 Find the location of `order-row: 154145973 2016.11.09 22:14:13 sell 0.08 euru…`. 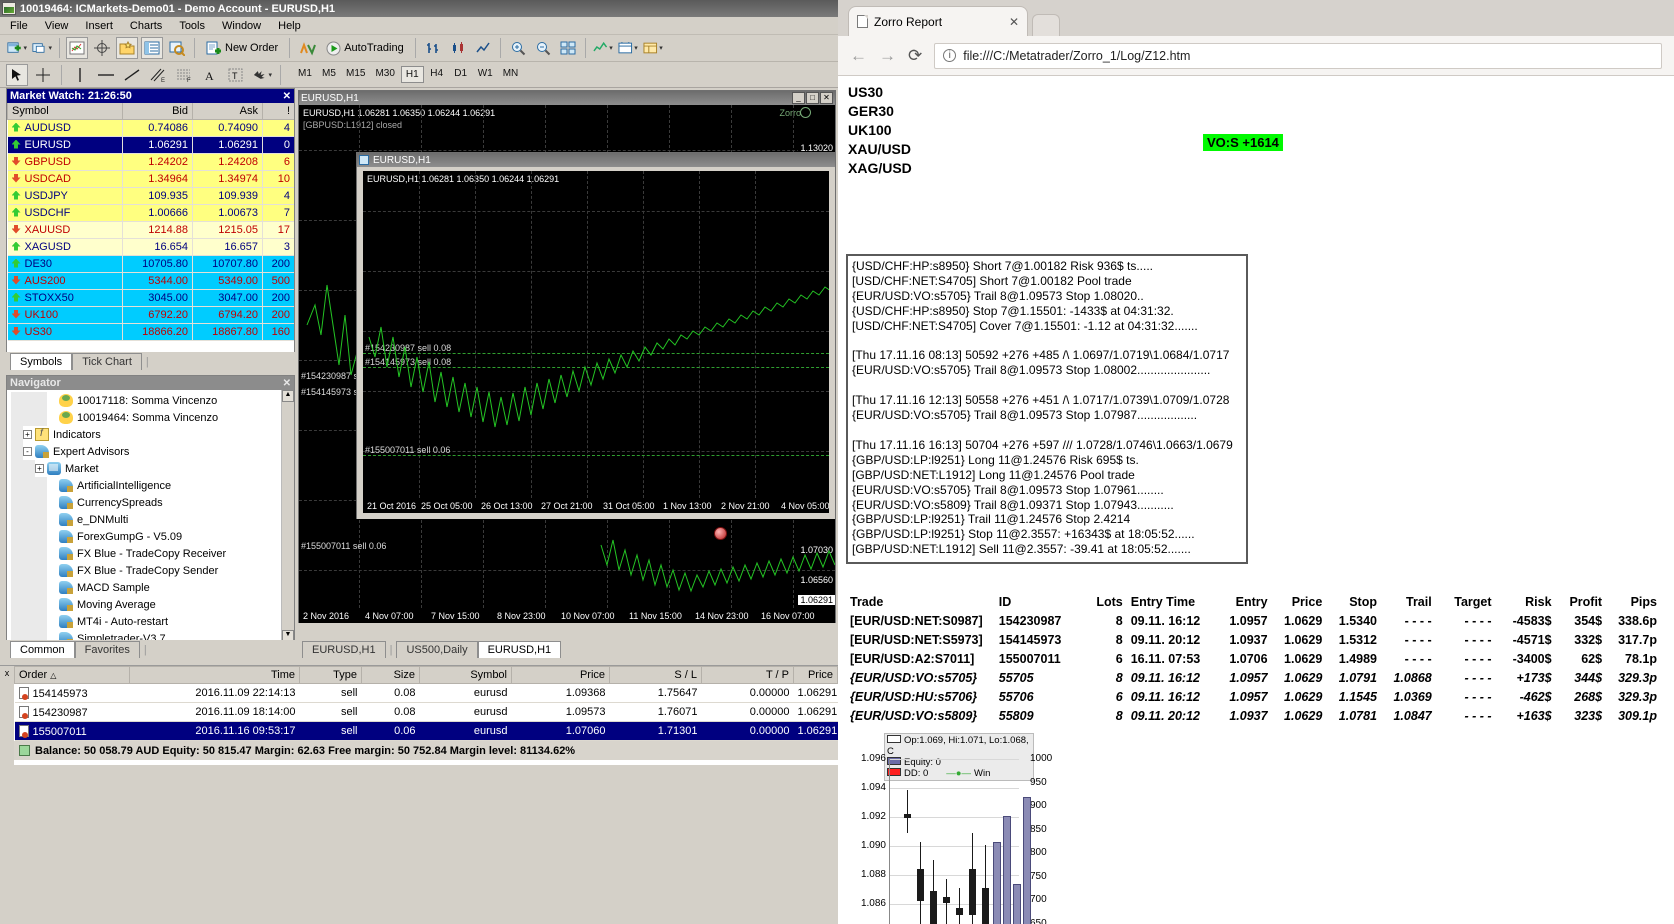

order-row: 154145973 2016.11.09 22:14:13 sell 0.08 euru… is located at coordinates (426, 693).